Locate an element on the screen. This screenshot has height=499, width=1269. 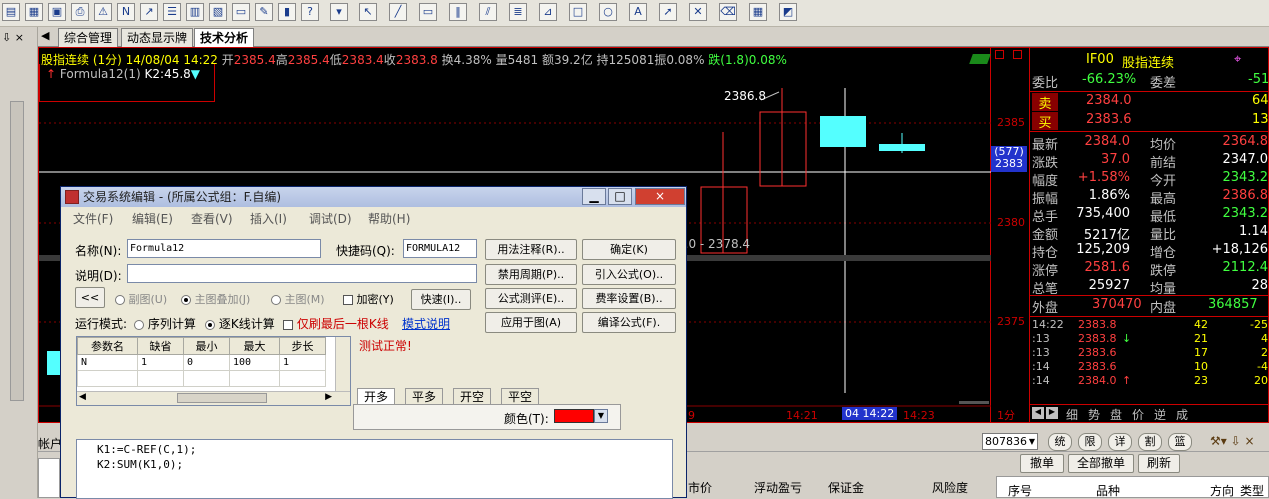
note-icon: ✎ is located at coordinates (264, 12).